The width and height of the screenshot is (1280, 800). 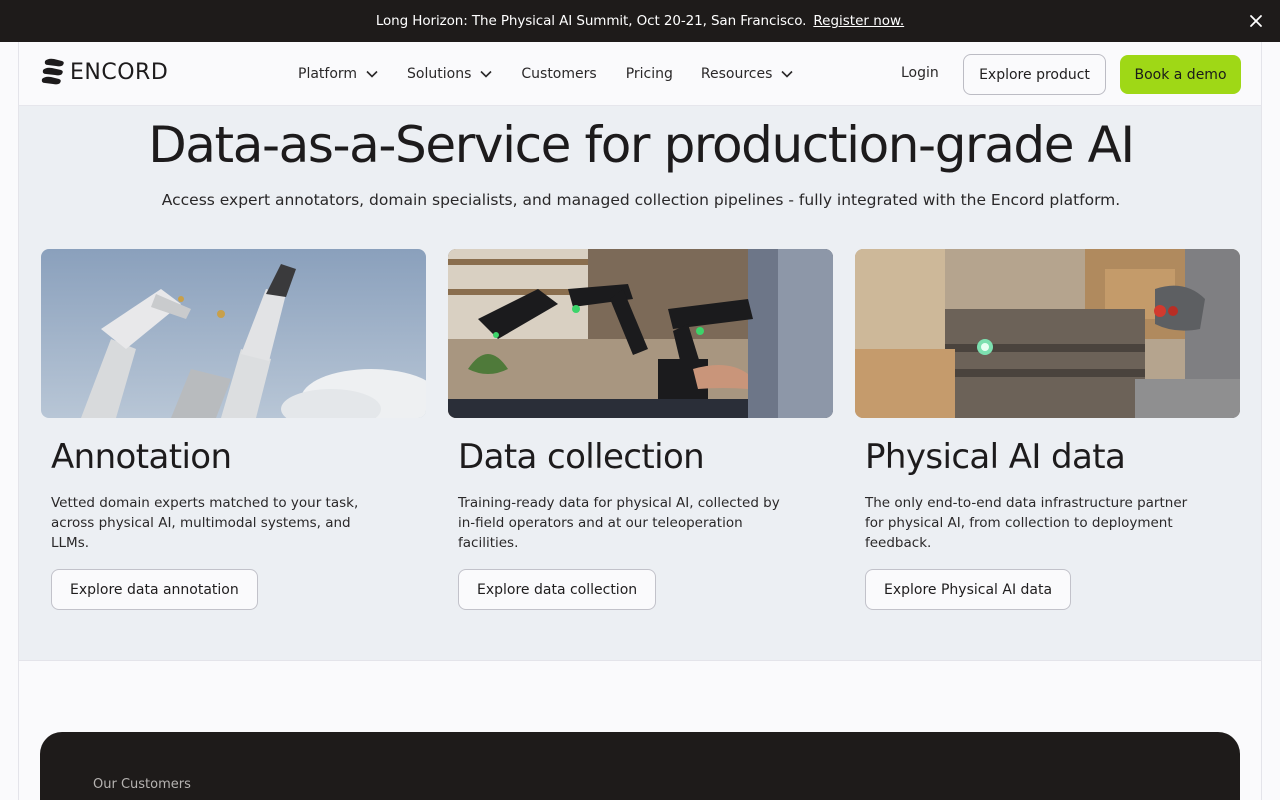 What do you see at coordinates (736, 74) in the screenshot?
I see `nav-resources-label: Resources` at bounding box center [736, 74].